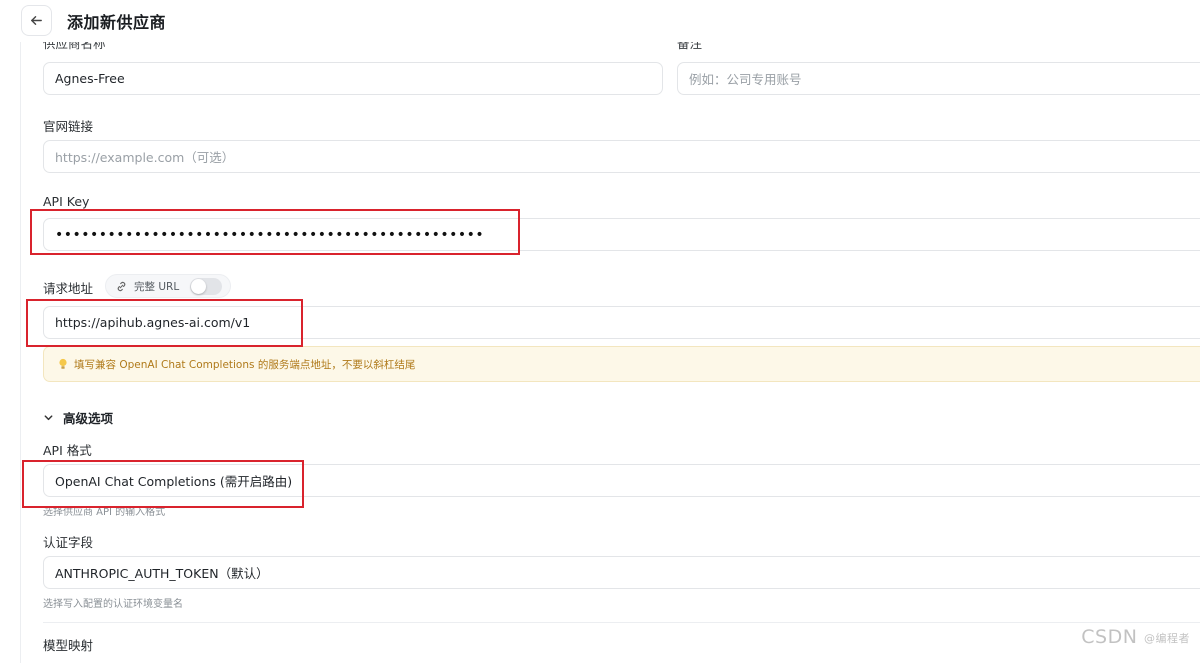  I want to click on api-key-label: API Key, so click(66, 201).